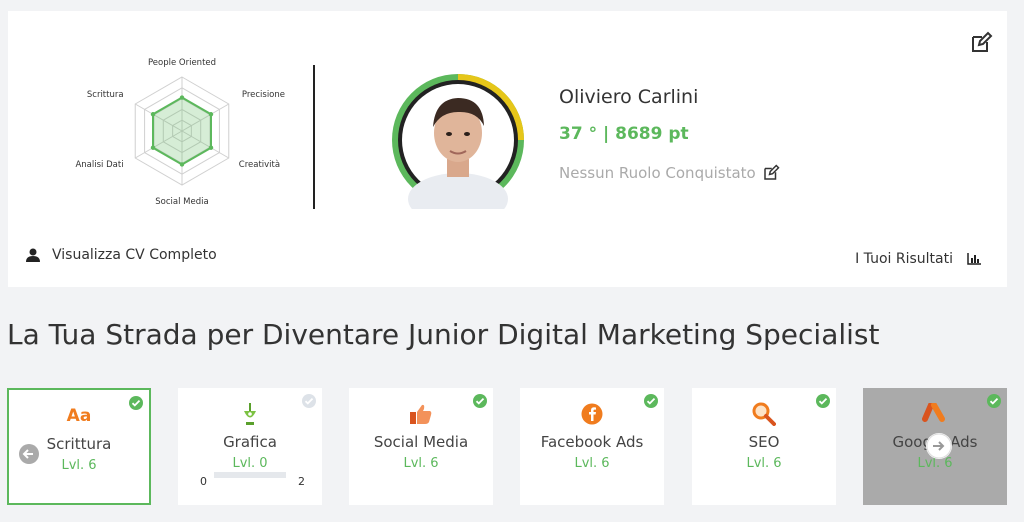  What do you see at coordinates (263, 95) in the screenshot?
I see `radar-label: Precisione` at bounding box center [263, 95].